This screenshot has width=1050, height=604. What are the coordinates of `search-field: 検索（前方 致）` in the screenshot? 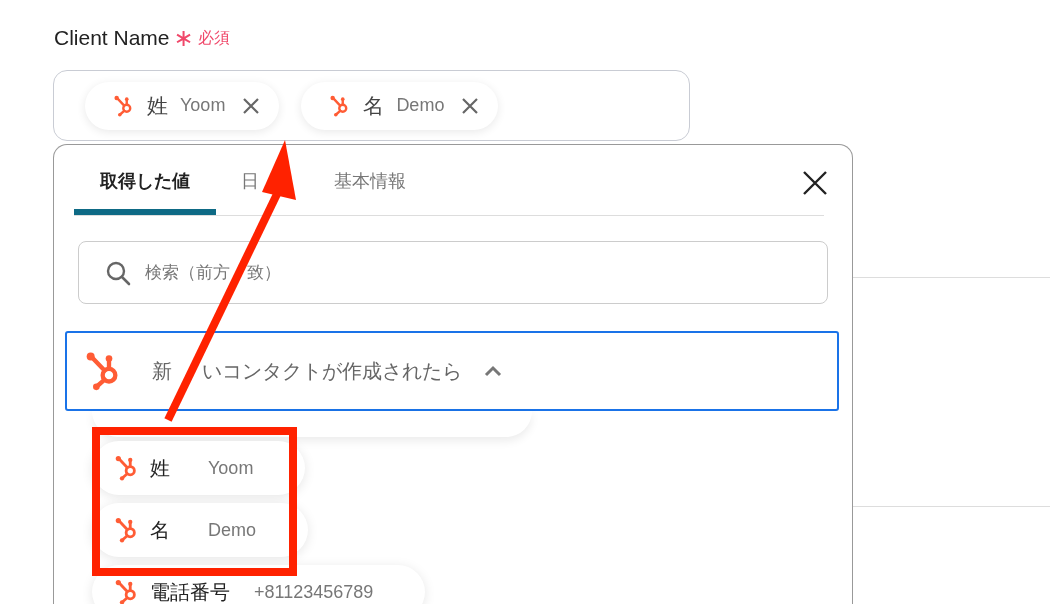 It's located at (453, 272).